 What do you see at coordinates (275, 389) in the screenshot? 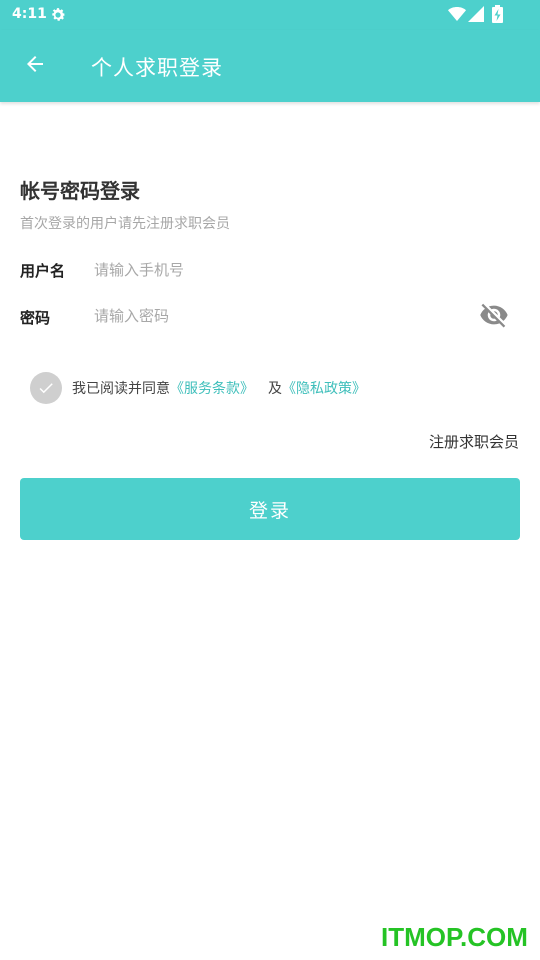
I see `agreement-and: 及` at bounding box center [275, 389].